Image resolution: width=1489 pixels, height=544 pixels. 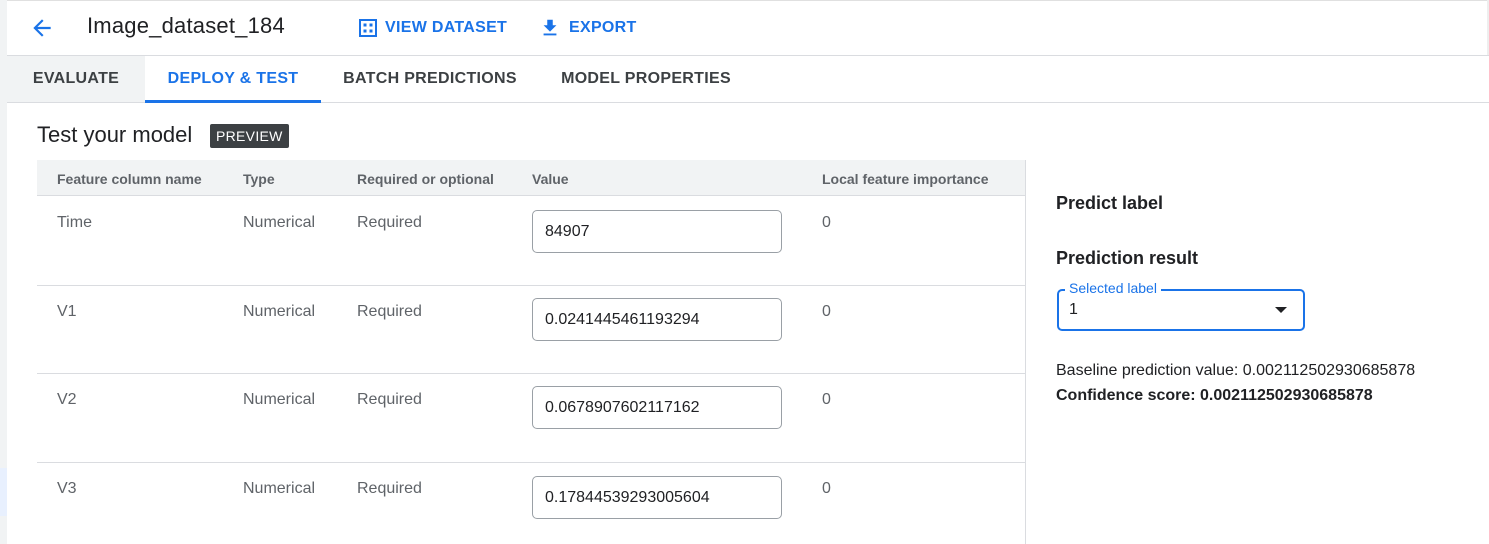 I want to click on header-type: Type, so click(x=259, y=179).